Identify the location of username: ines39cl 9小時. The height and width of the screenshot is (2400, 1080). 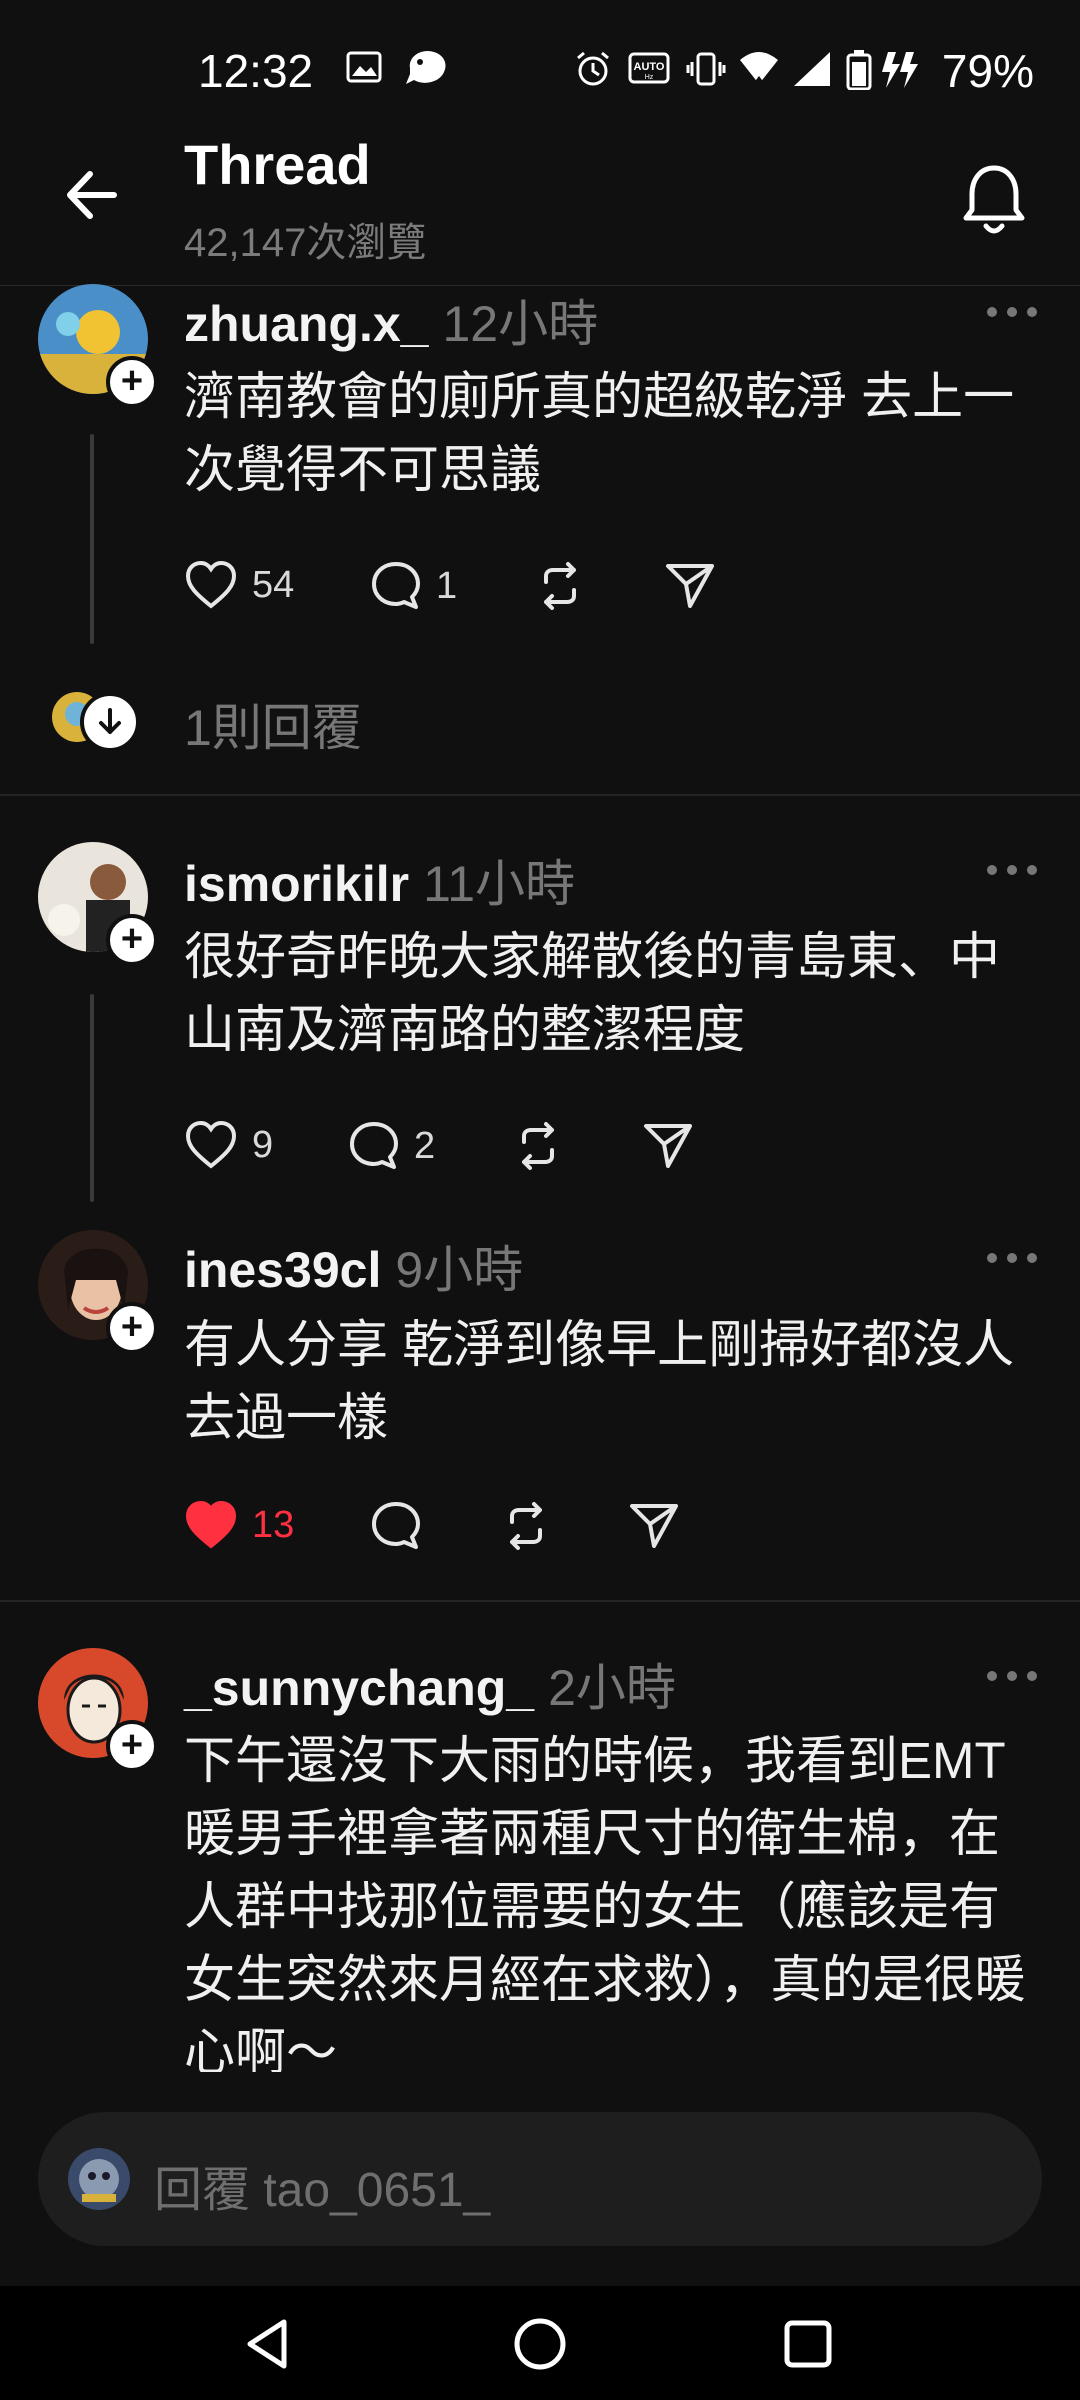
(353, 1266).